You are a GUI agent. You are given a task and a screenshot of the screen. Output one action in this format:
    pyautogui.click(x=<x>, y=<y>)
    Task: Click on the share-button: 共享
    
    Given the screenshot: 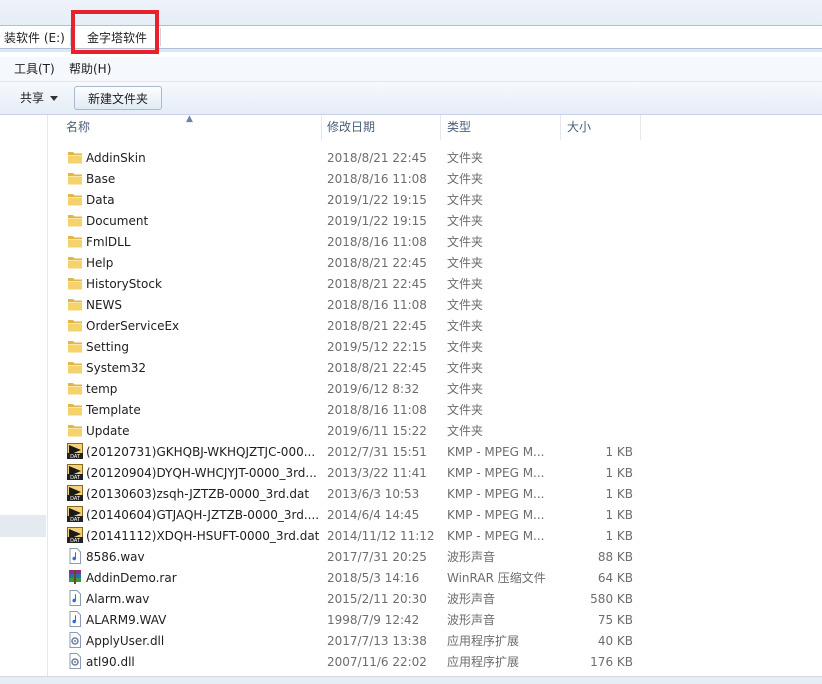 What is the action you would take?
    pyautogui.click(x=39, y=98)
    